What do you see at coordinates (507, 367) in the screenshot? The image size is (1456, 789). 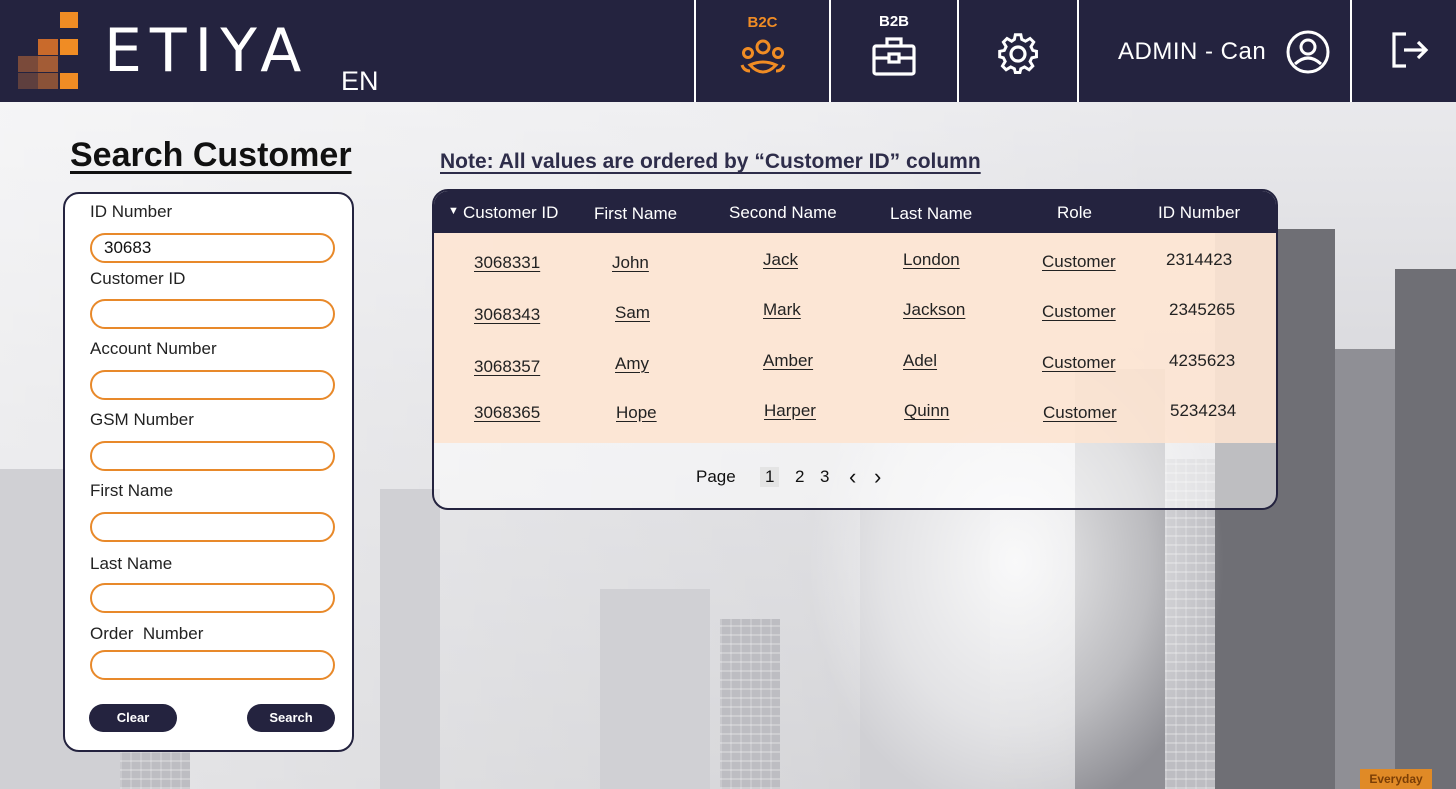 I see `customer-id-link: 3068357` at bounding box center [507, 367].